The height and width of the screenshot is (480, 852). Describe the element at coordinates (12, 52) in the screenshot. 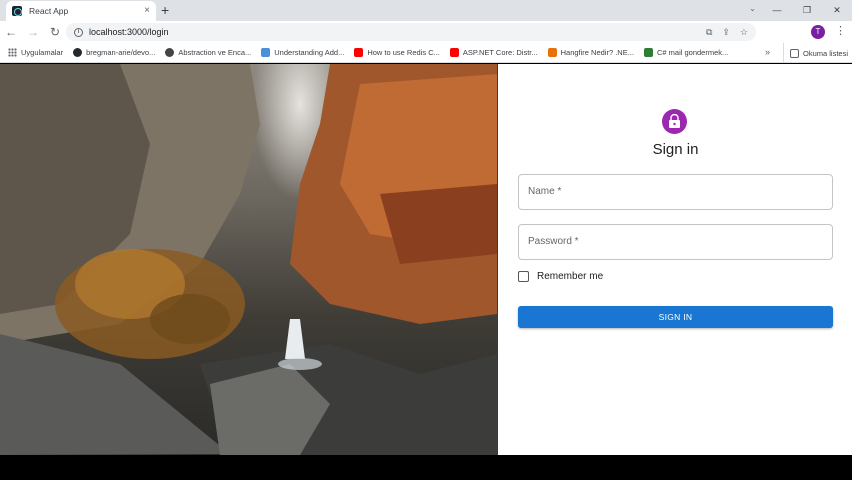

I see `apps-icon` at that location.